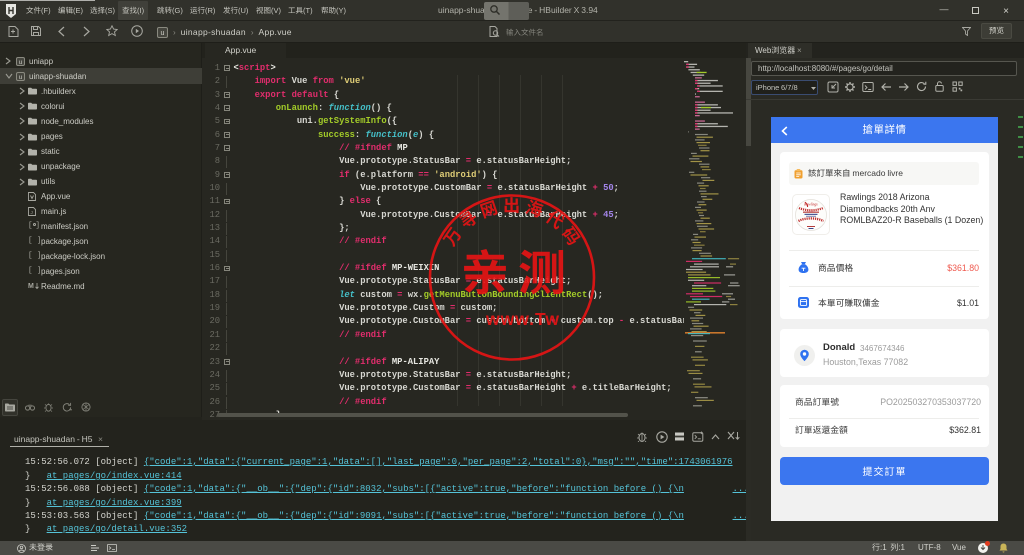 The image size is (1024, 555). I want to click on svg-text: www.Tw, so click(522, 319).